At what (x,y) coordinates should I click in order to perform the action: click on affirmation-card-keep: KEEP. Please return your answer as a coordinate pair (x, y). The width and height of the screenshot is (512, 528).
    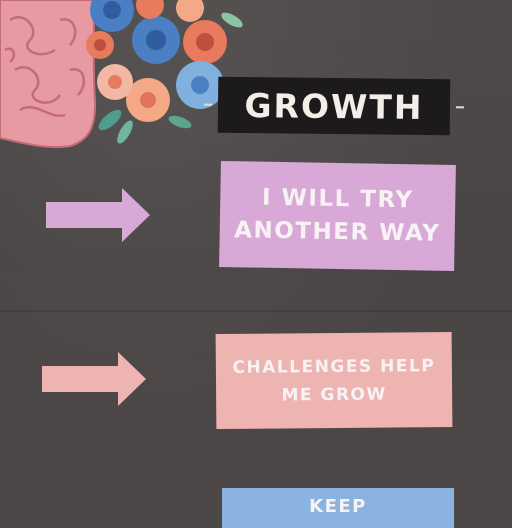
    Looking at the image, I should click on (338, 508).